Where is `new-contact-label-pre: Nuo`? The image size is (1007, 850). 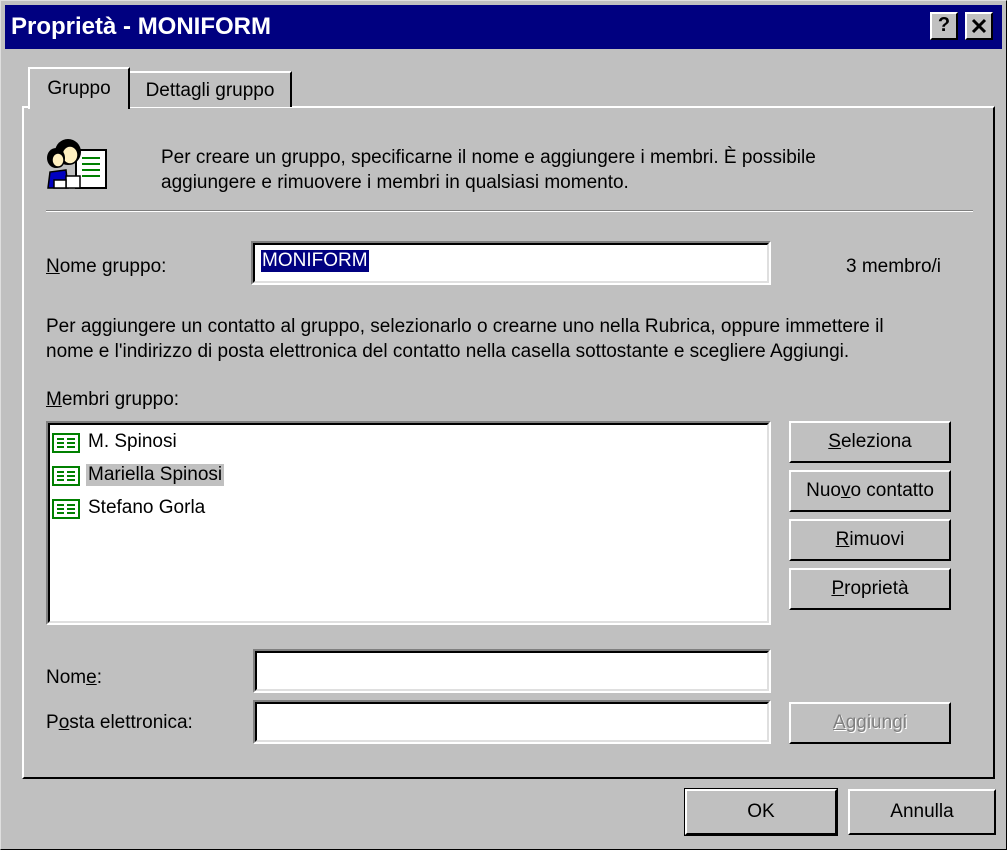 new-contact-label-pre: Nuo is located at coordinates (823, 490).